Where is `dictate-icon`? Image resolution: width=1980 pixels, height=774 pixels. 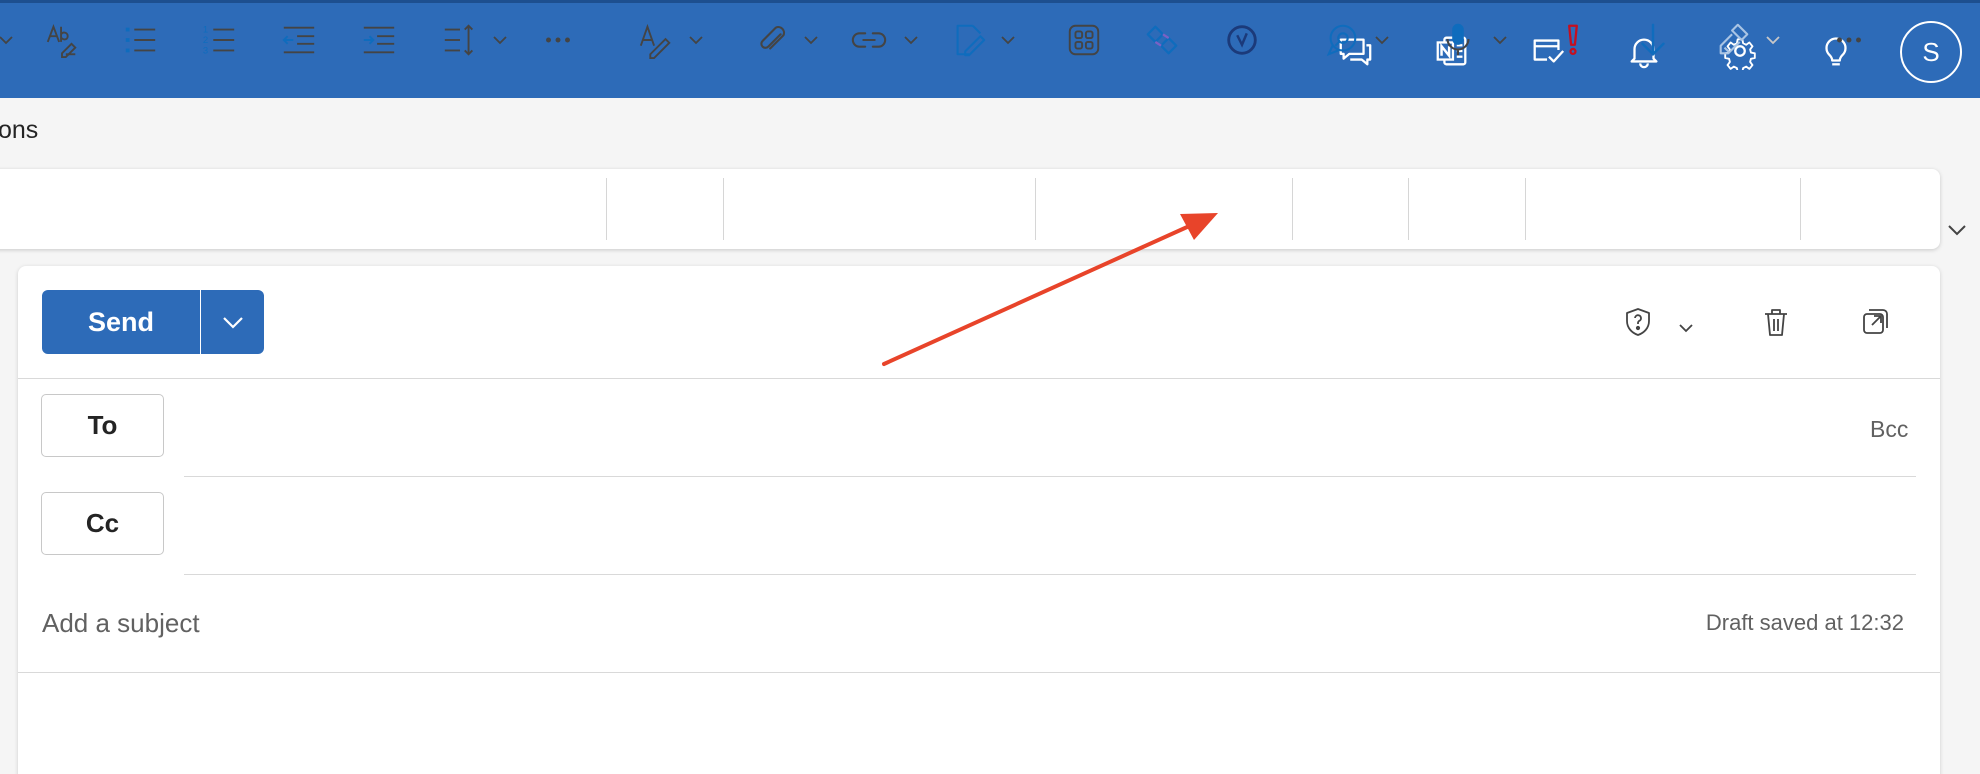
dictate-icon is located at coordinates (1458, 40).